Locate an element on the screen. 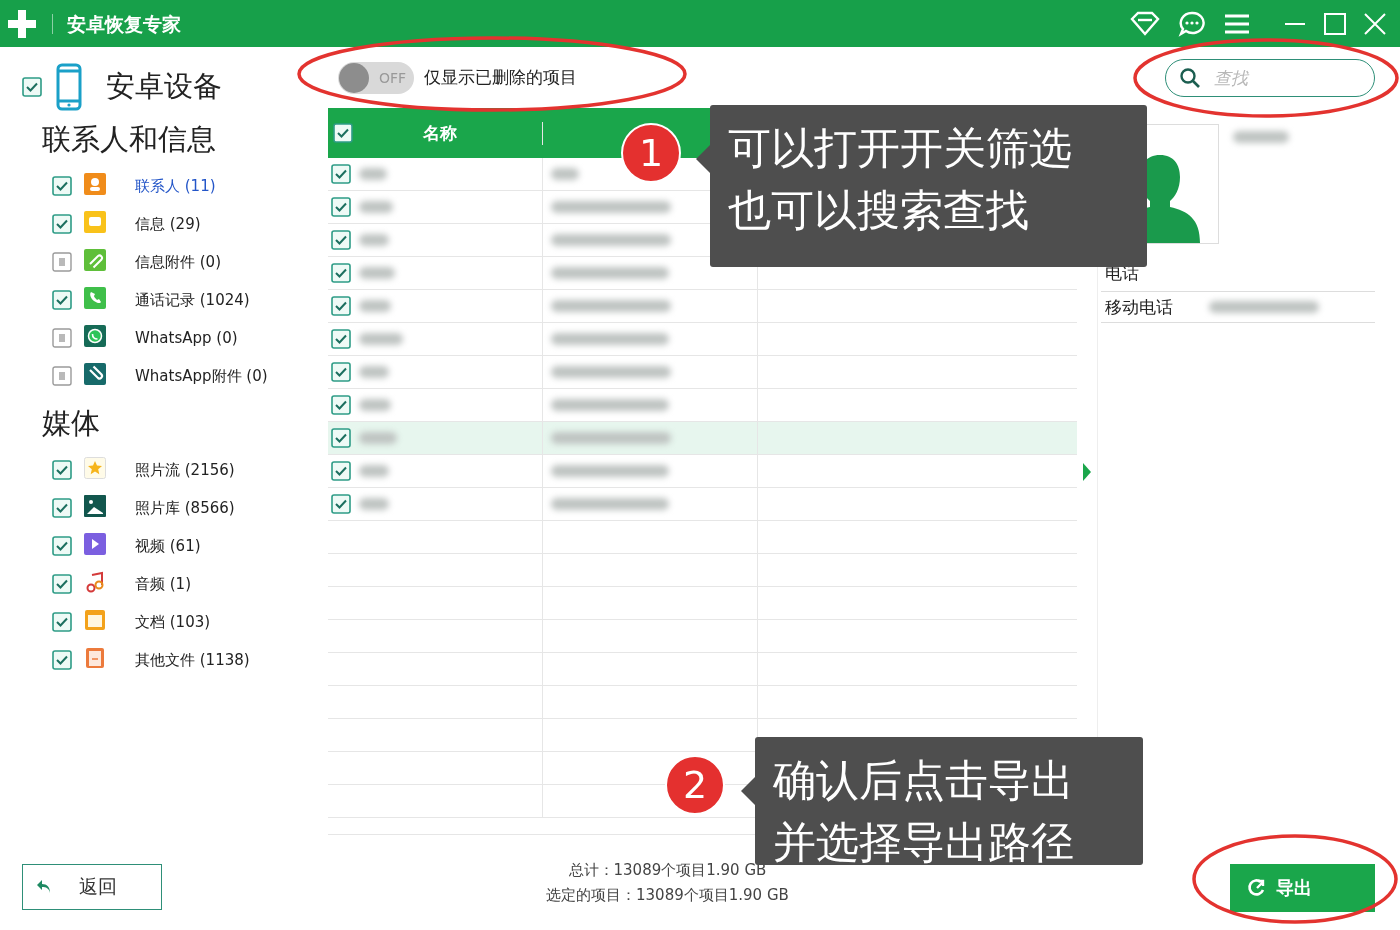 This screenshot has width=1400, height=930. group-title: 联系人和信息 is located at coordinates (129, 139).